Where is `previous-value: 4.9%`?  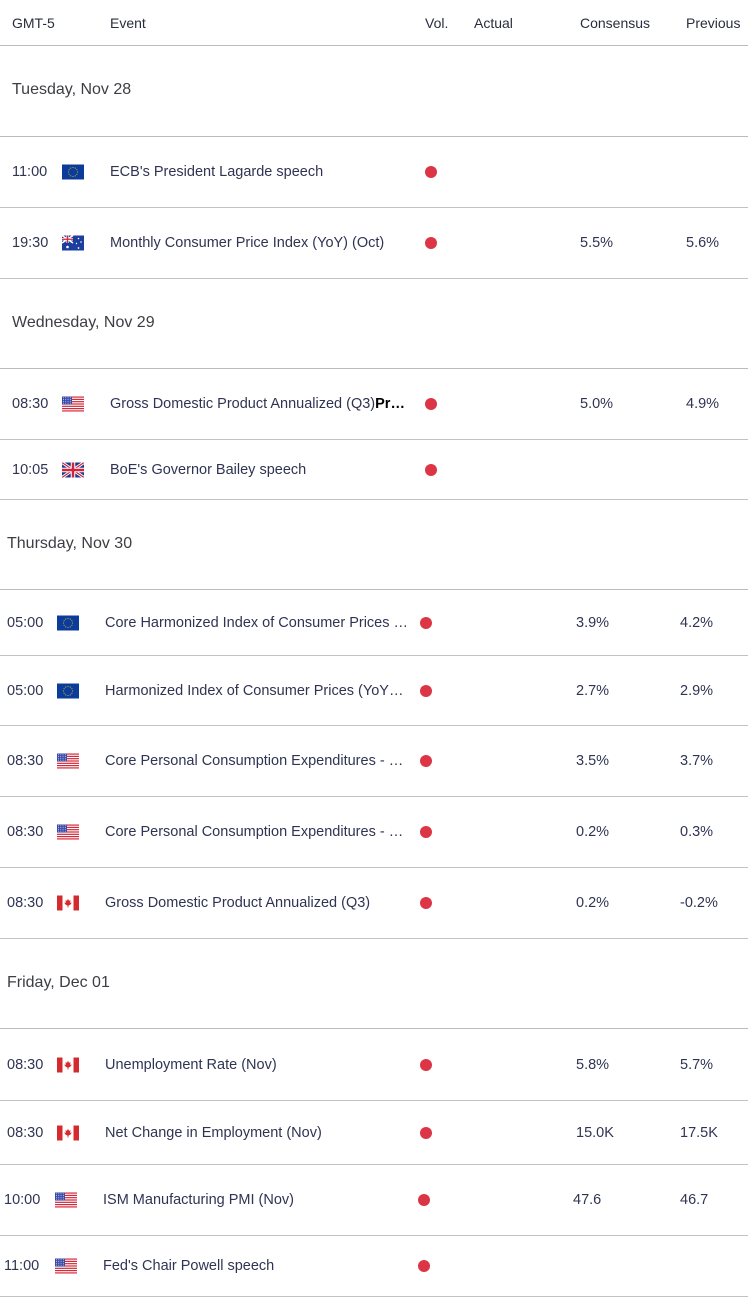
previous-value: 4.9% is located at coordinates (703, 404).